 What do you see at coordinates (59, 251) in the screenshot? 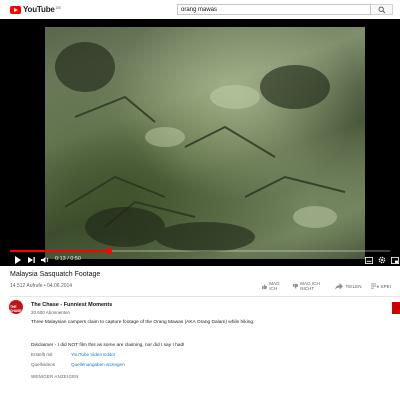
I see `progress-fill` at bounding box center [59, 251].